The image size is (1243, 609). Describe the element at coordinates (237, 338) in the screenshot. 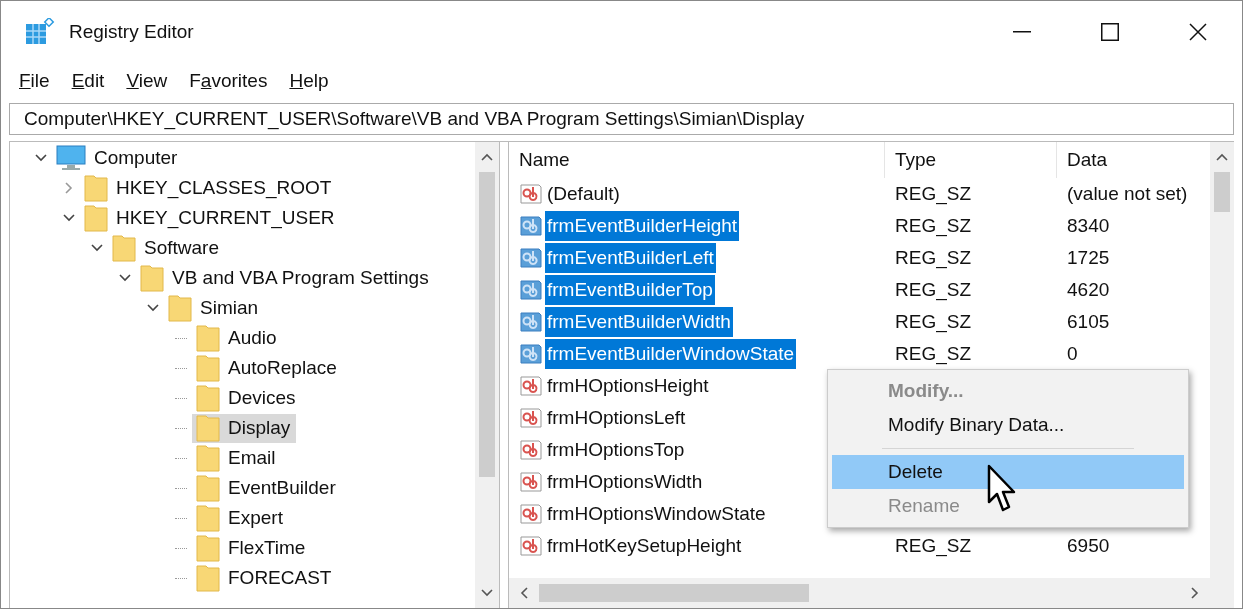

I see `tree-item: Audio` at that location.